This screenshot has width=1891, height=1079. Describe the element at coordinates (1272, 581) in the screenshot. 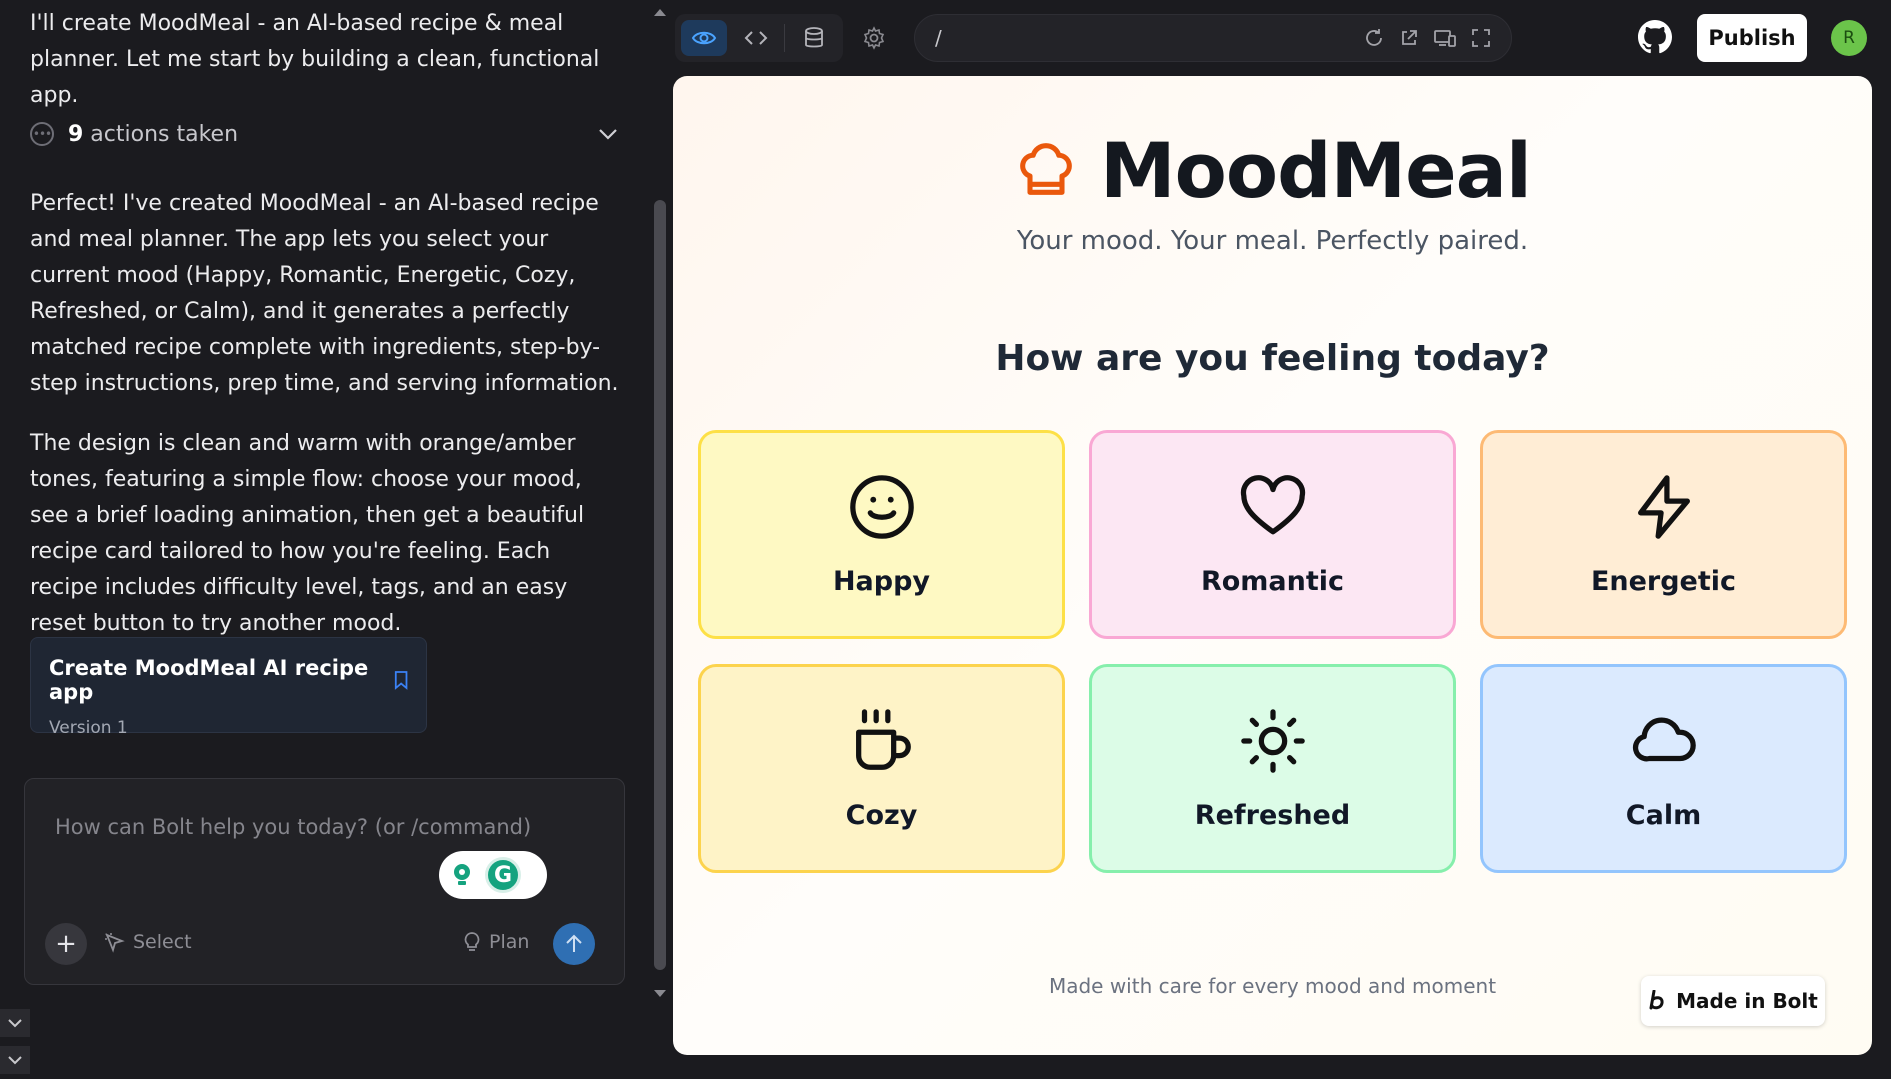

I see `mood-label: Romantic` at that location.